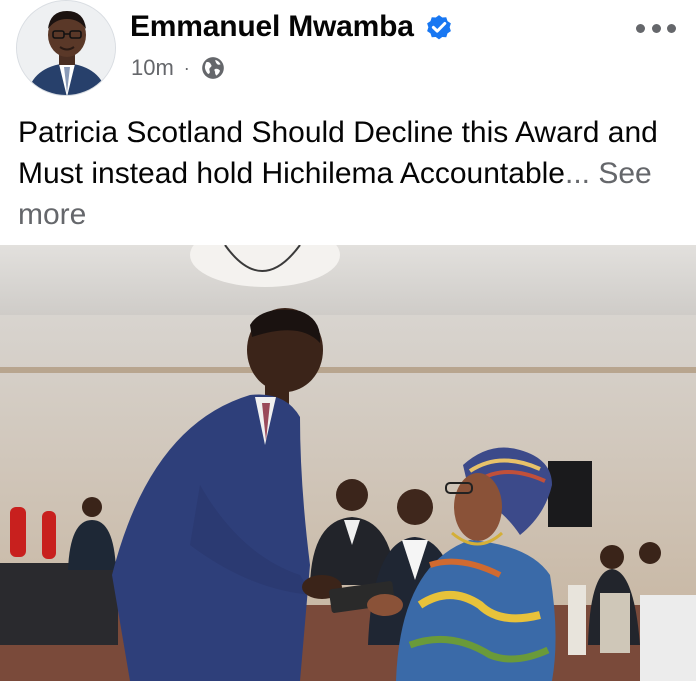 This screenshot has height=681, width=696. Describe the element at coordinates (348, 50) in the screenshot. I see `post-header: Emmanuel Mwamba 10m ·` at that location.